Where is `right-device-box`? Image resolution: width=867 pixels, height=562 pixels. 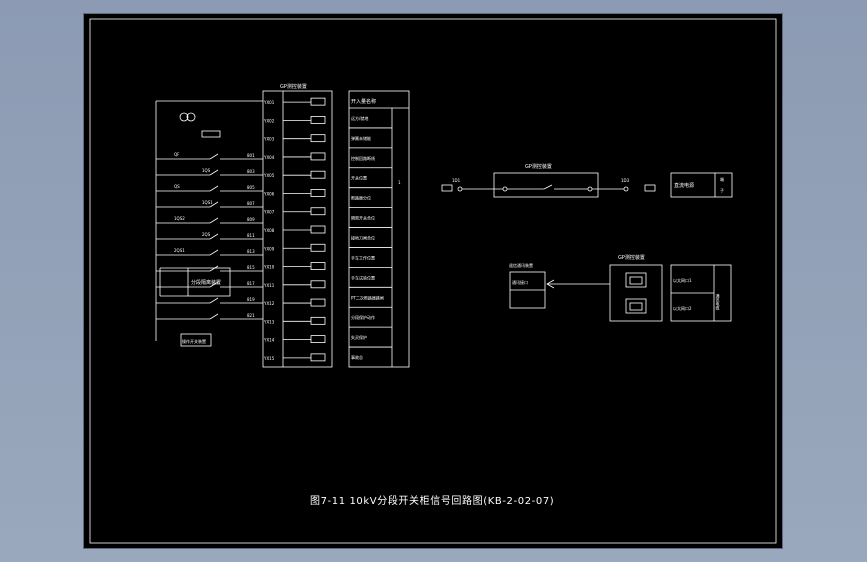 right-device-box is located at coordinates (546, 185).